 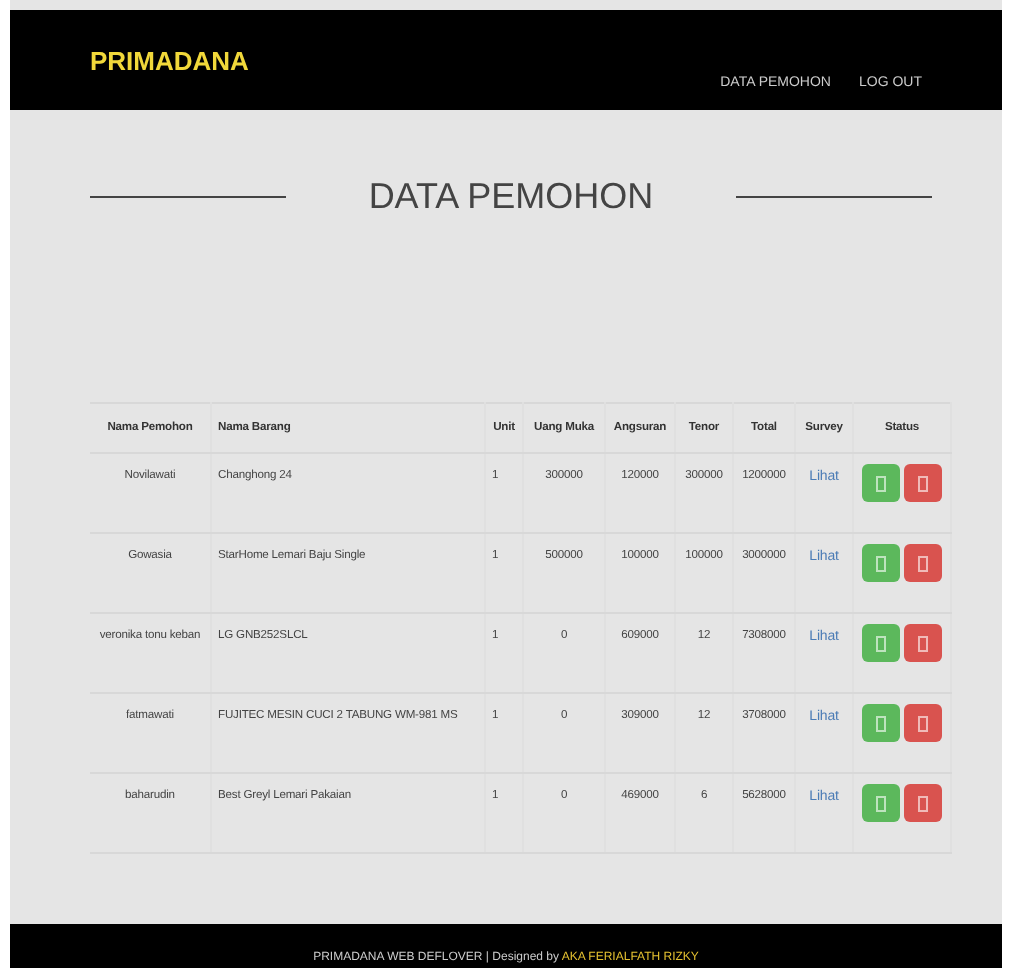 What do you see at coordinates (169, 78) in the screenshot?
I see `brand-logo: PRIMADANA` at bounding box center [169, 78].